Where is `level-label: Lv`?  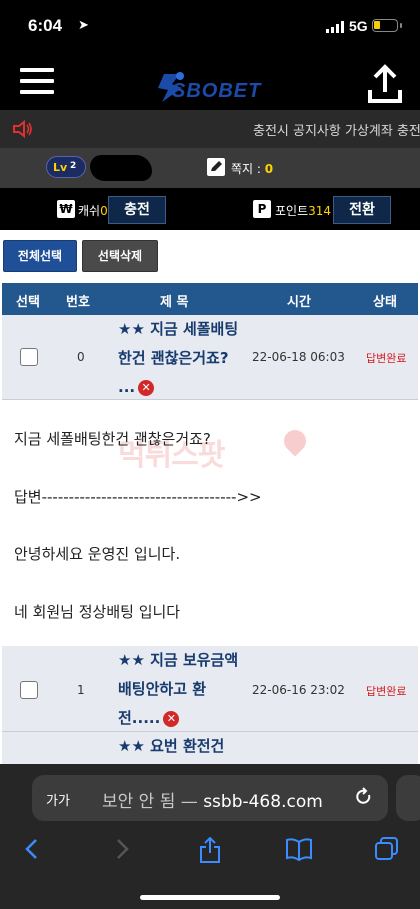
level-label: Lv is located at coordinates (60, 167).